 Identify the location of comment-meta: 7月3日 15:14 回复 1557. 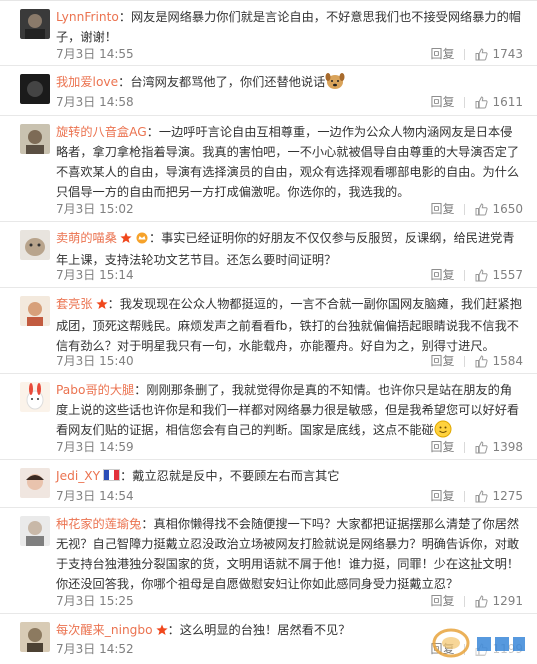
(289, 275).